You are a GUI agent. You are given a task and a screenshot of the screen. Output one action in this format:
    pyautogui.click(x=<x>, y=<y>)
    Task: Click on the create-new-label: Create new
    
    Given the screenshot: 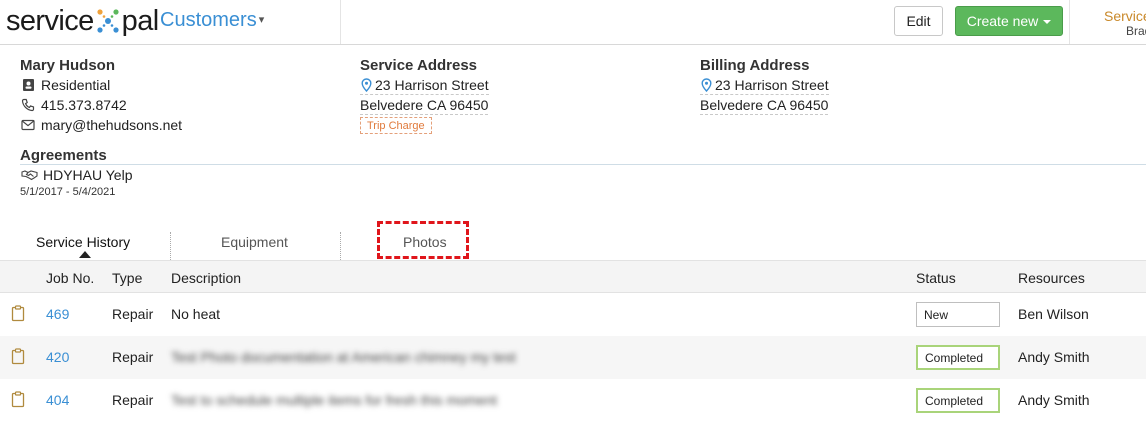 What is the action you would take?
    pyautogui.click(x=1002, y=21)
    